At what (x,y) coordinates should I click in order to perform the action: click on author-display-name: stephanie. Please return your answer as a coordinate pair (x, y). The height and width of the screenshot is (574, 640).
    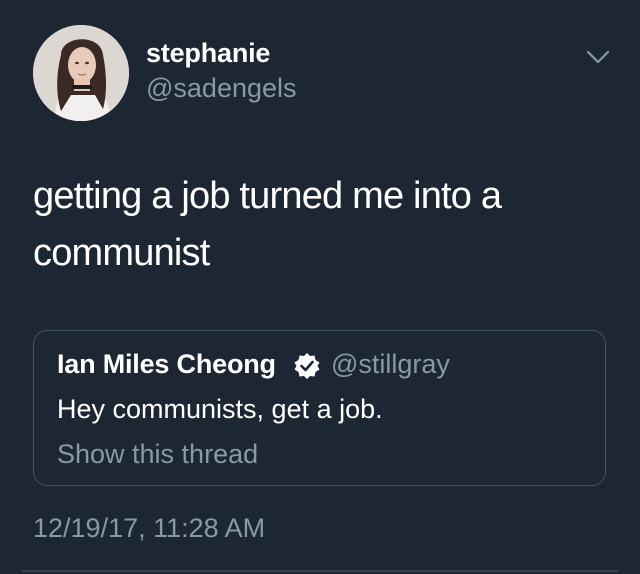
    Looking at the image, I should click on (208, 53).